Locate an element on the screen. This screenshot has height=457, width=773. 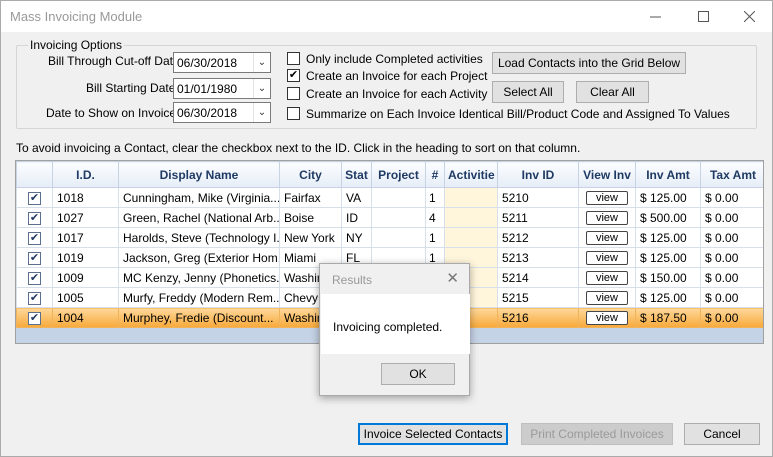
column-header-activities: Activitie is located at coordinates (471, 174).